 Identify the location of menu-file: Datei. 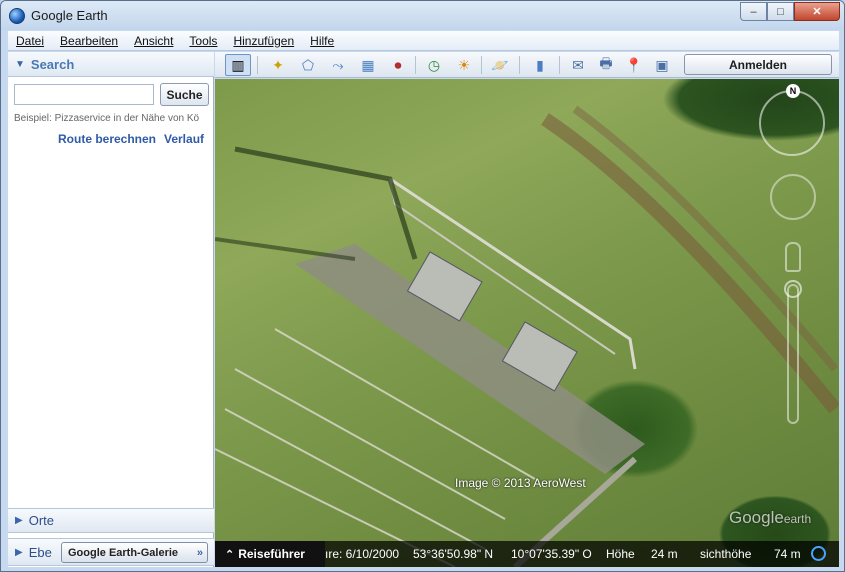
(30, 41).